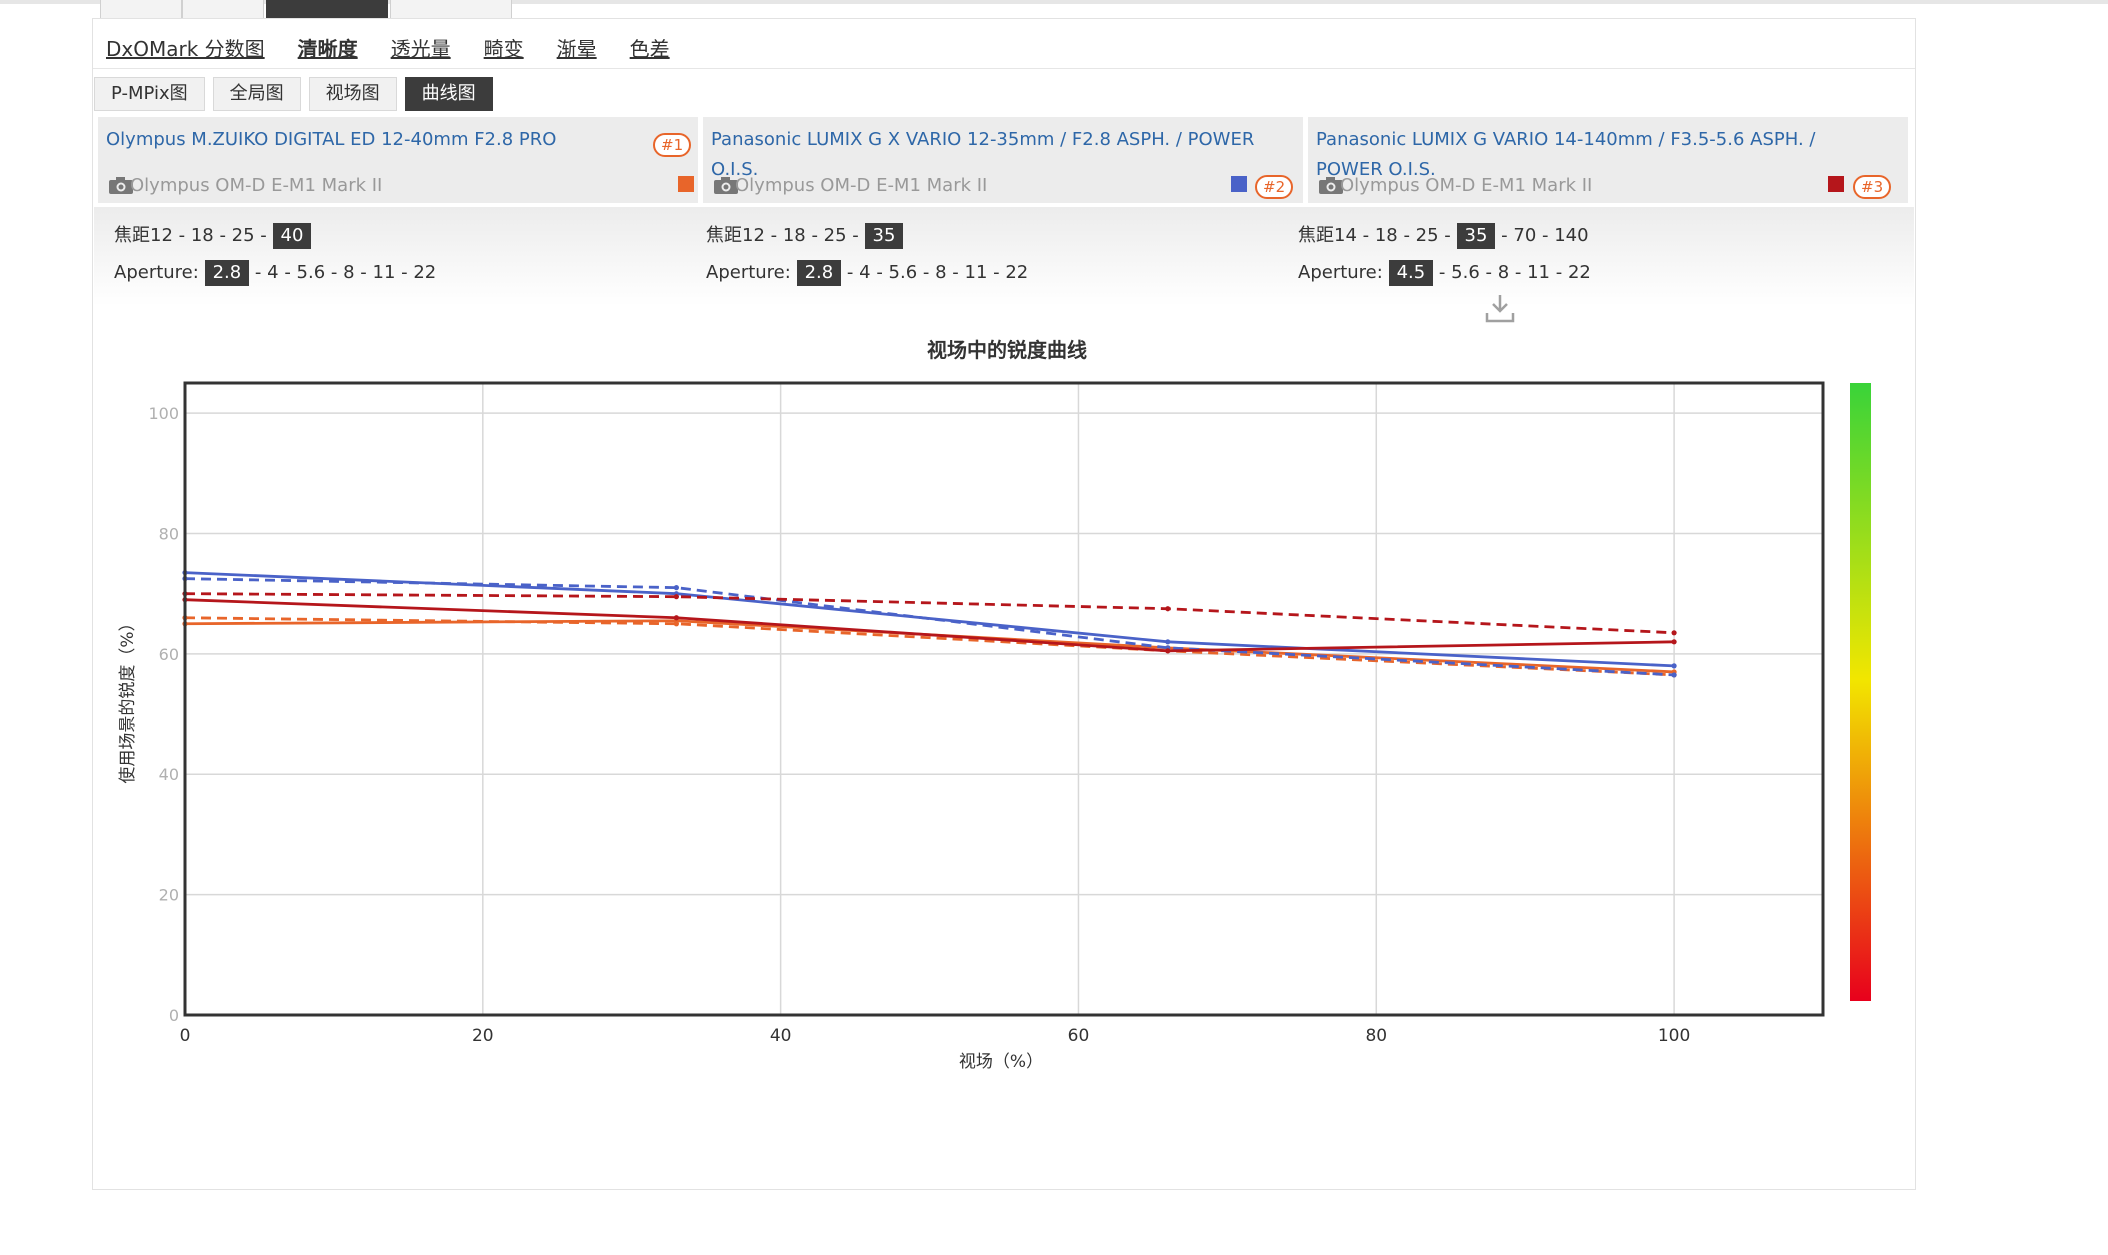 The height and width of the screenshot is (1255, 2108). Describe the element at coordinates (327, 9) in the screenshot. I see `top-tab-stub-active` at that location.